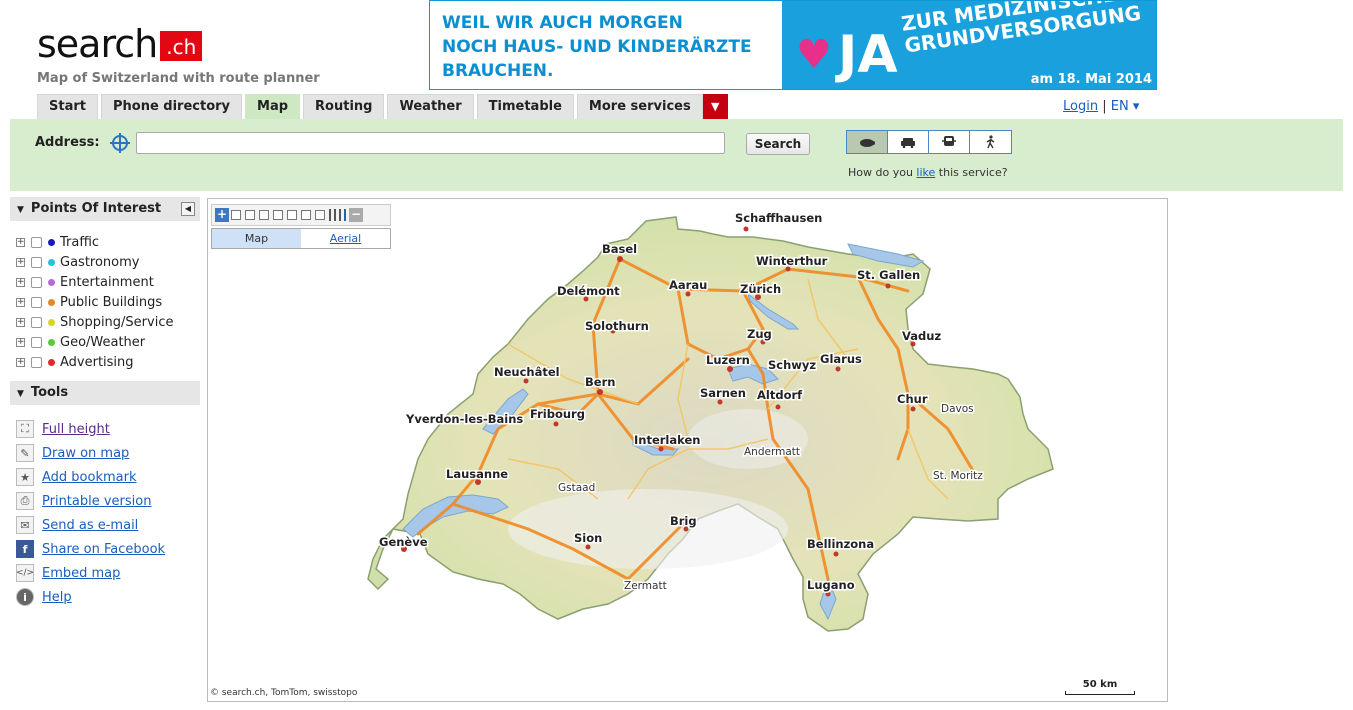 The width and height of the screenshot is (1353, 710). Describe the element at coordinates (25, 477) in the screenshot. I see `star-icon: ★` at that location.